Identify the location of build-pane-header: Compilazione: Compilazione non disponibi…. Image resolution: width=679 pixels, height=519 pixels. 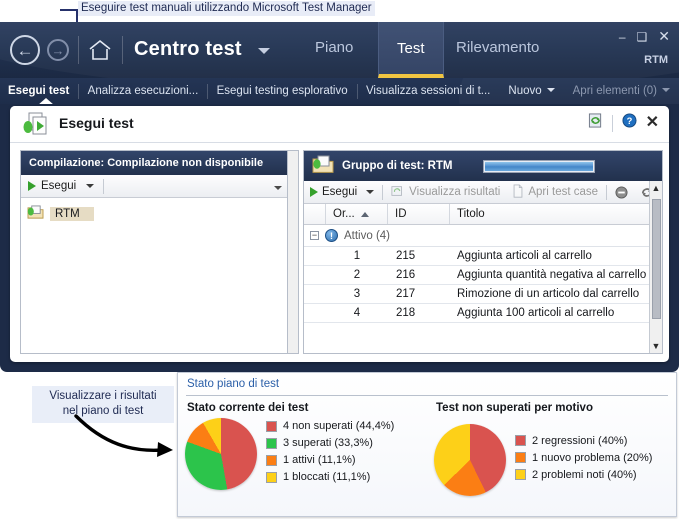
(154, 163).